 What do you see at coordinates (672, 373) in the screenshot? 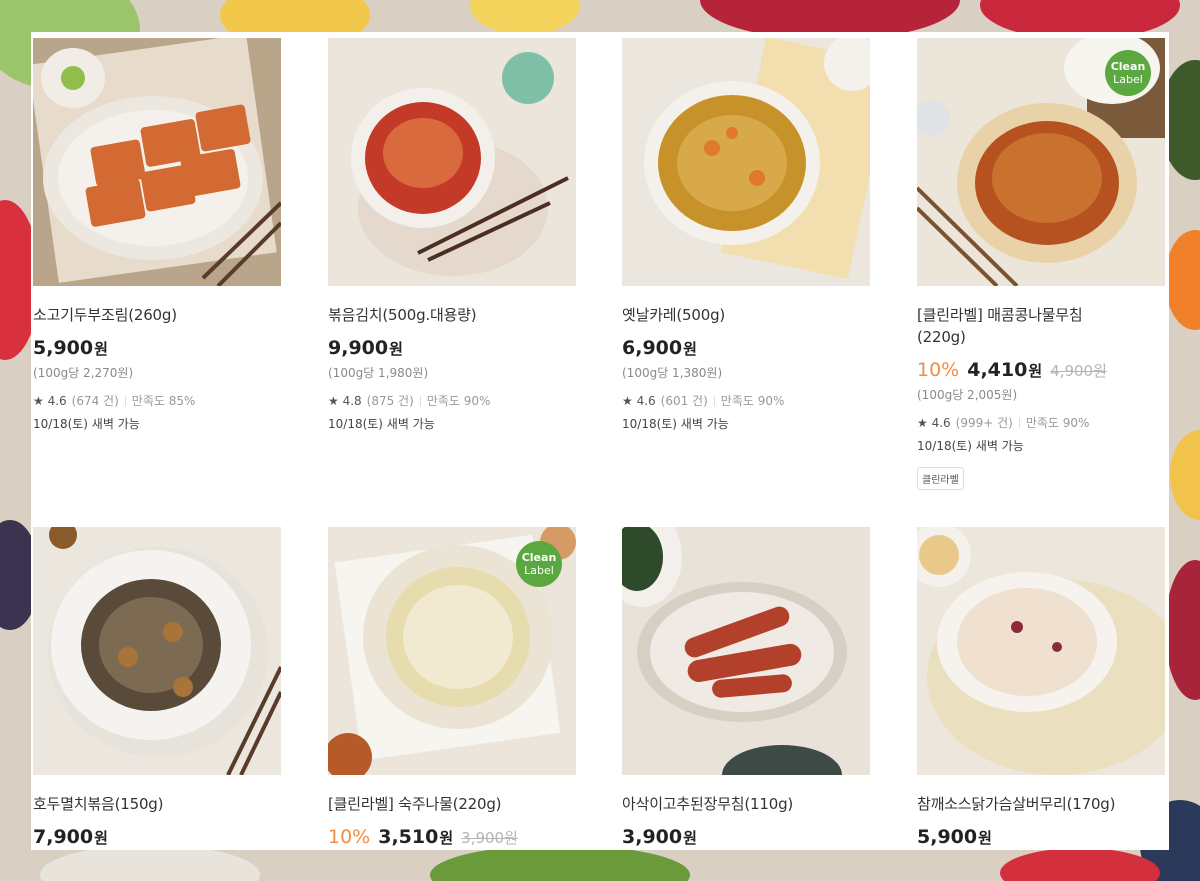
I see `unit-price: (100g당 1,380원)` at bounding box center [672, 373].